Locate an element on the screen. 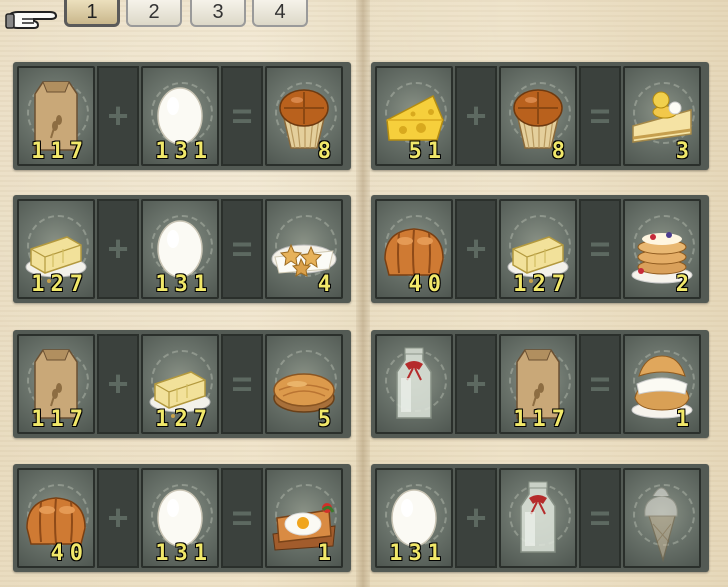 The width and height of the screenshot is (728, 587). item-count: 2 is located at coordinates (685, 284).